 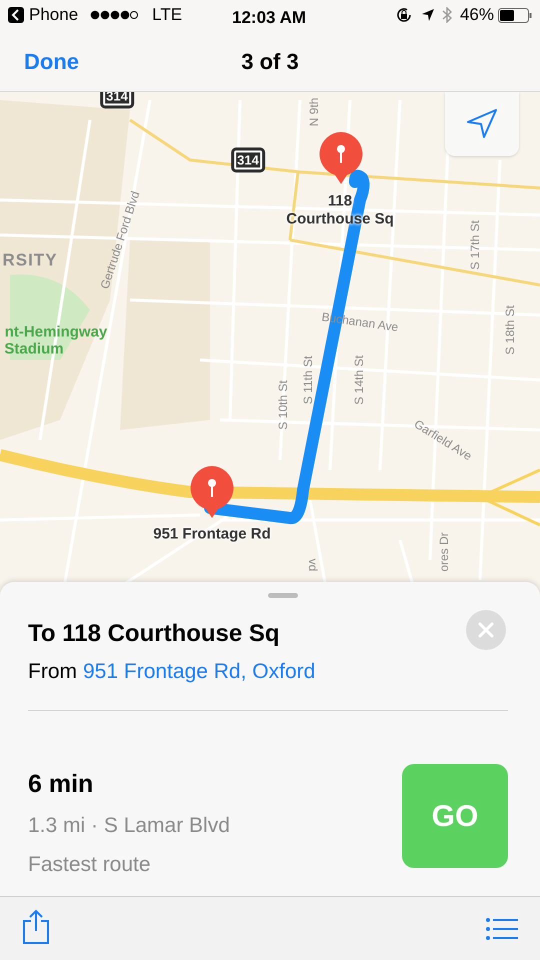 I want to click on network-label: LTE, so click(x=167, y=15).